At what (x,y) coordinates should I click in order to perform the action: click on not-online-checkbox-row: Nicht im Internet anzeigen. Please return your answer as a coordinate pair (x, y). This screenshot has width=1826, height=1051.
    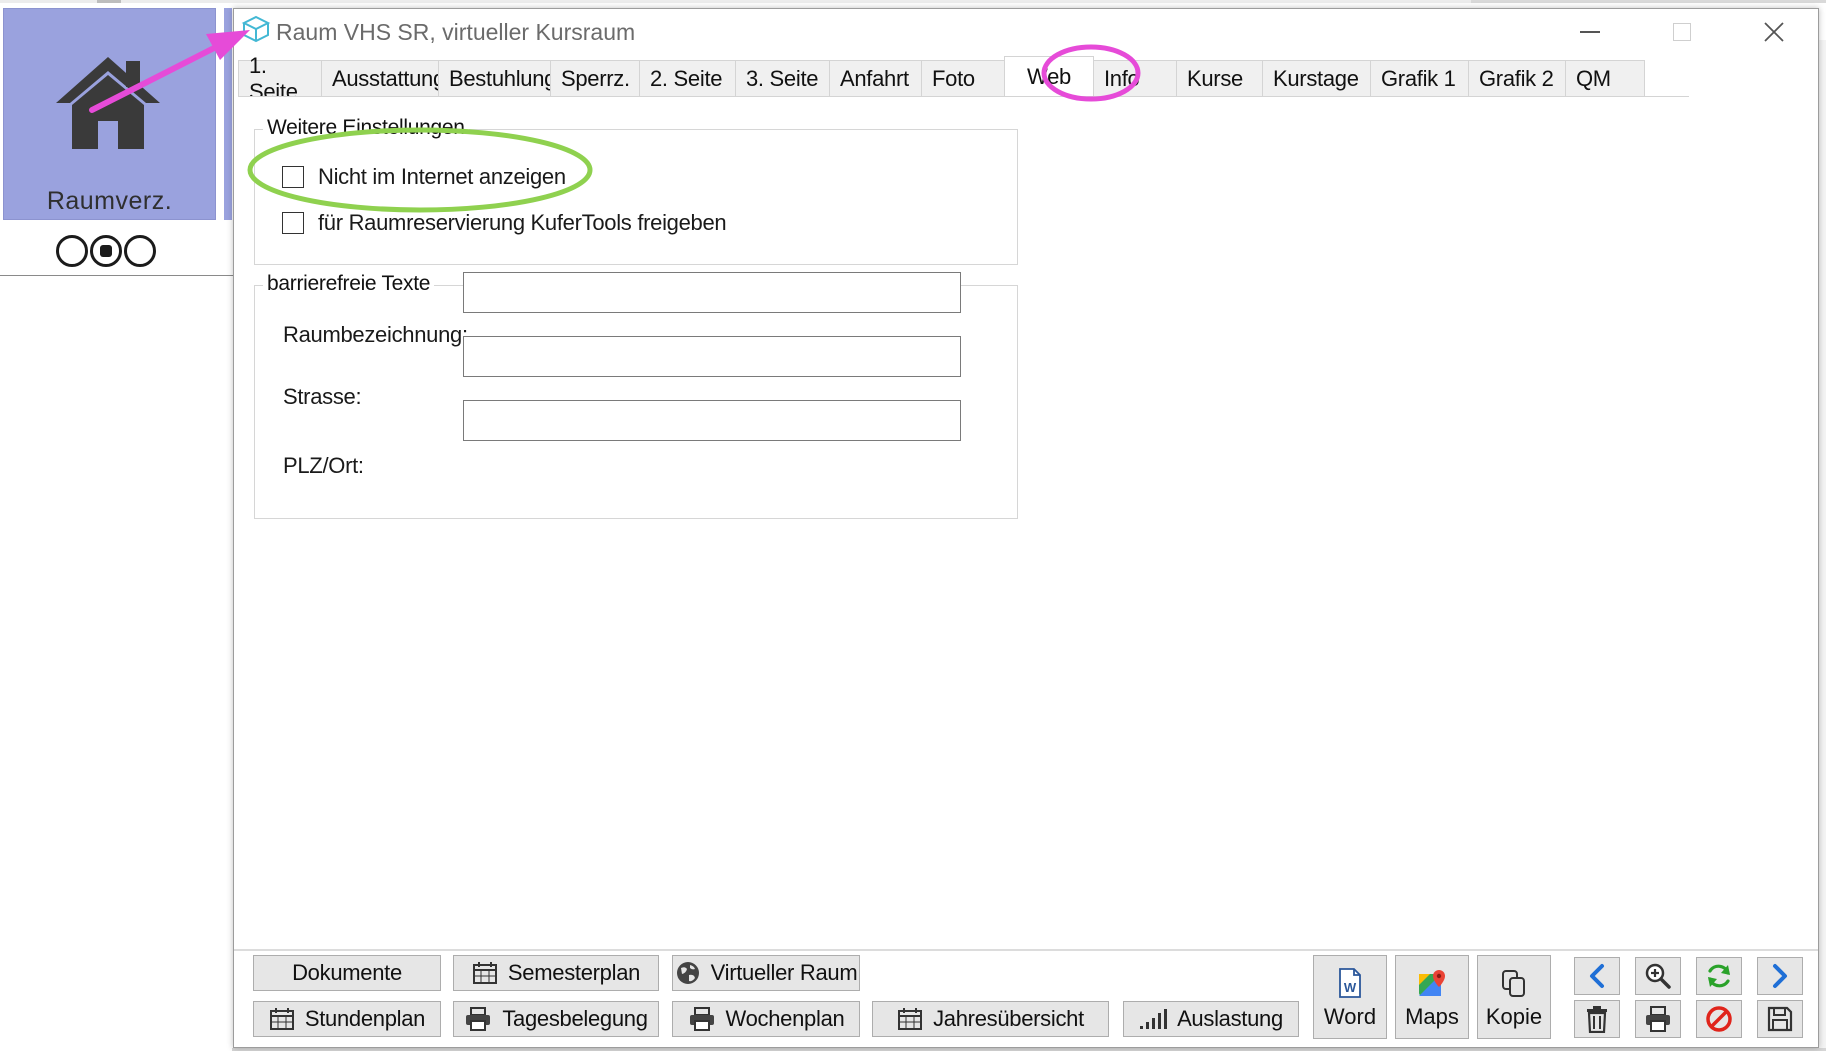
    Looking at the image, I should click on (424, 177).